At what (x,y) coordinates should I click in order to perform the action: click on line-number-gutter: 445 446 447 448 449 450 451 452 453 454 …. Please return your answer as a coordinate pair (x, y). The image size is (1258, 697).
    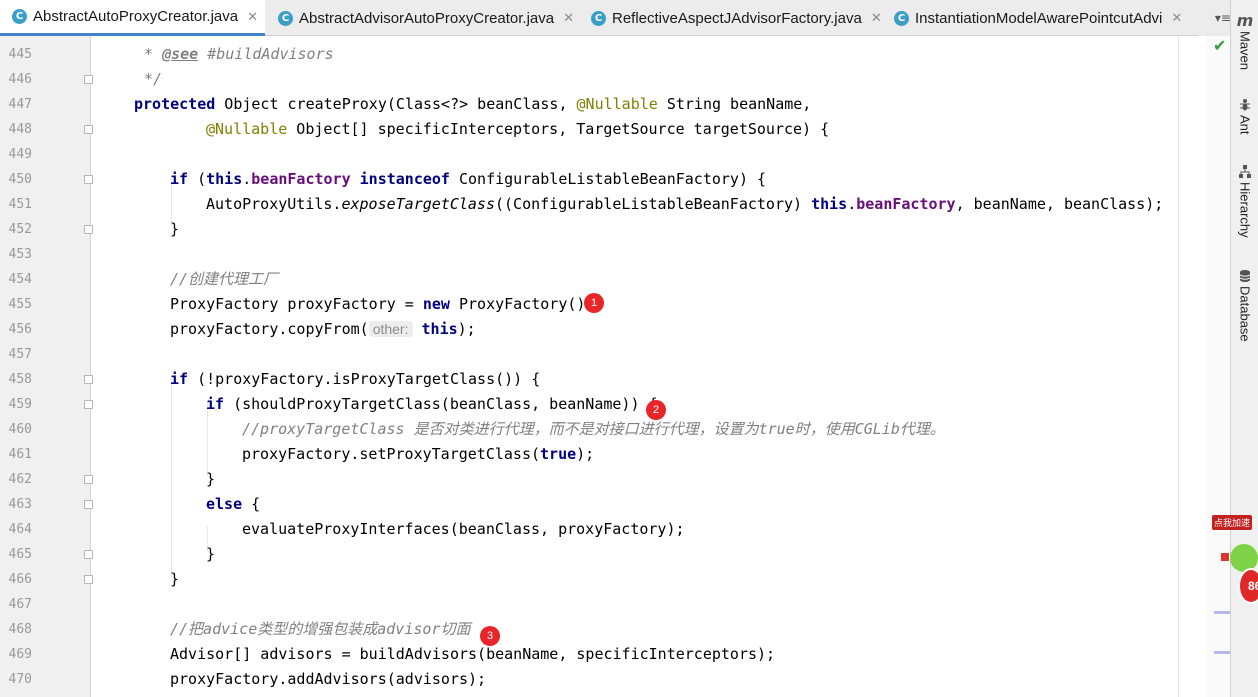
    Looking at the image, I should click on (46, 366).